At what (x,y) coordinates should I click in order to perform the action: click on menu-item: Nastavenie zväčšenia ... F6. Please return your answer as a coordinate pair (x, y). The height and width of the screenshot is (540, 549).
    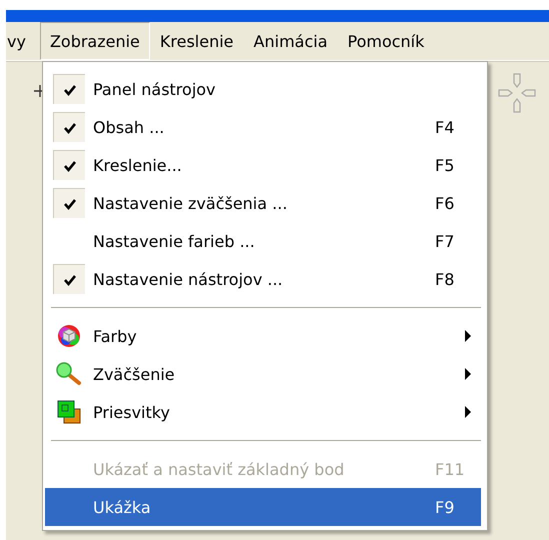
    Looking at the image, I should click on (266, 203).